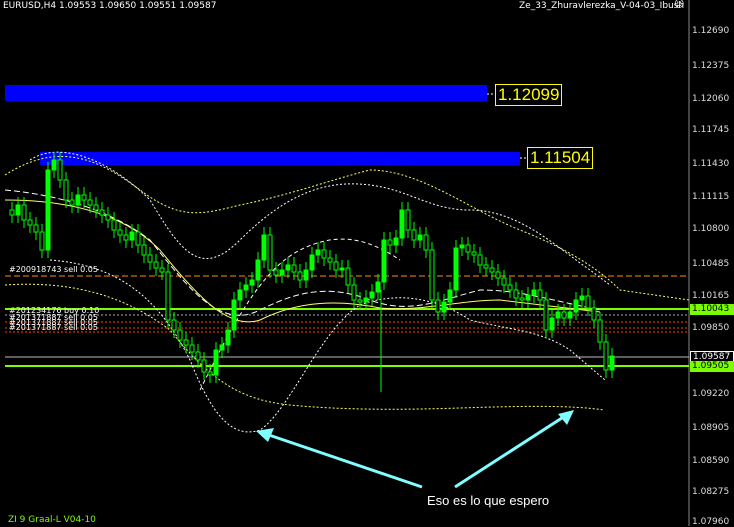  What do you see at coordinates (711, 197) in the screenshot?
I see `price-tick: 1.11115` at bounding box center [711, 197].